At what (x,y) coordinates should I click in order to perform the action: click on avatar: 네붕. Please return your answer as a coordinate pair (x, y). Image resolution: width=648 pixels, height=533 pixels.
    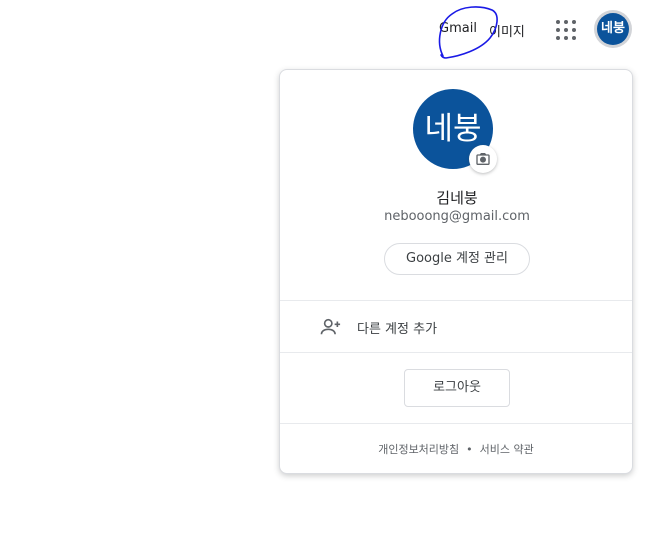
    Looking at the image, I should click on (613, 29).